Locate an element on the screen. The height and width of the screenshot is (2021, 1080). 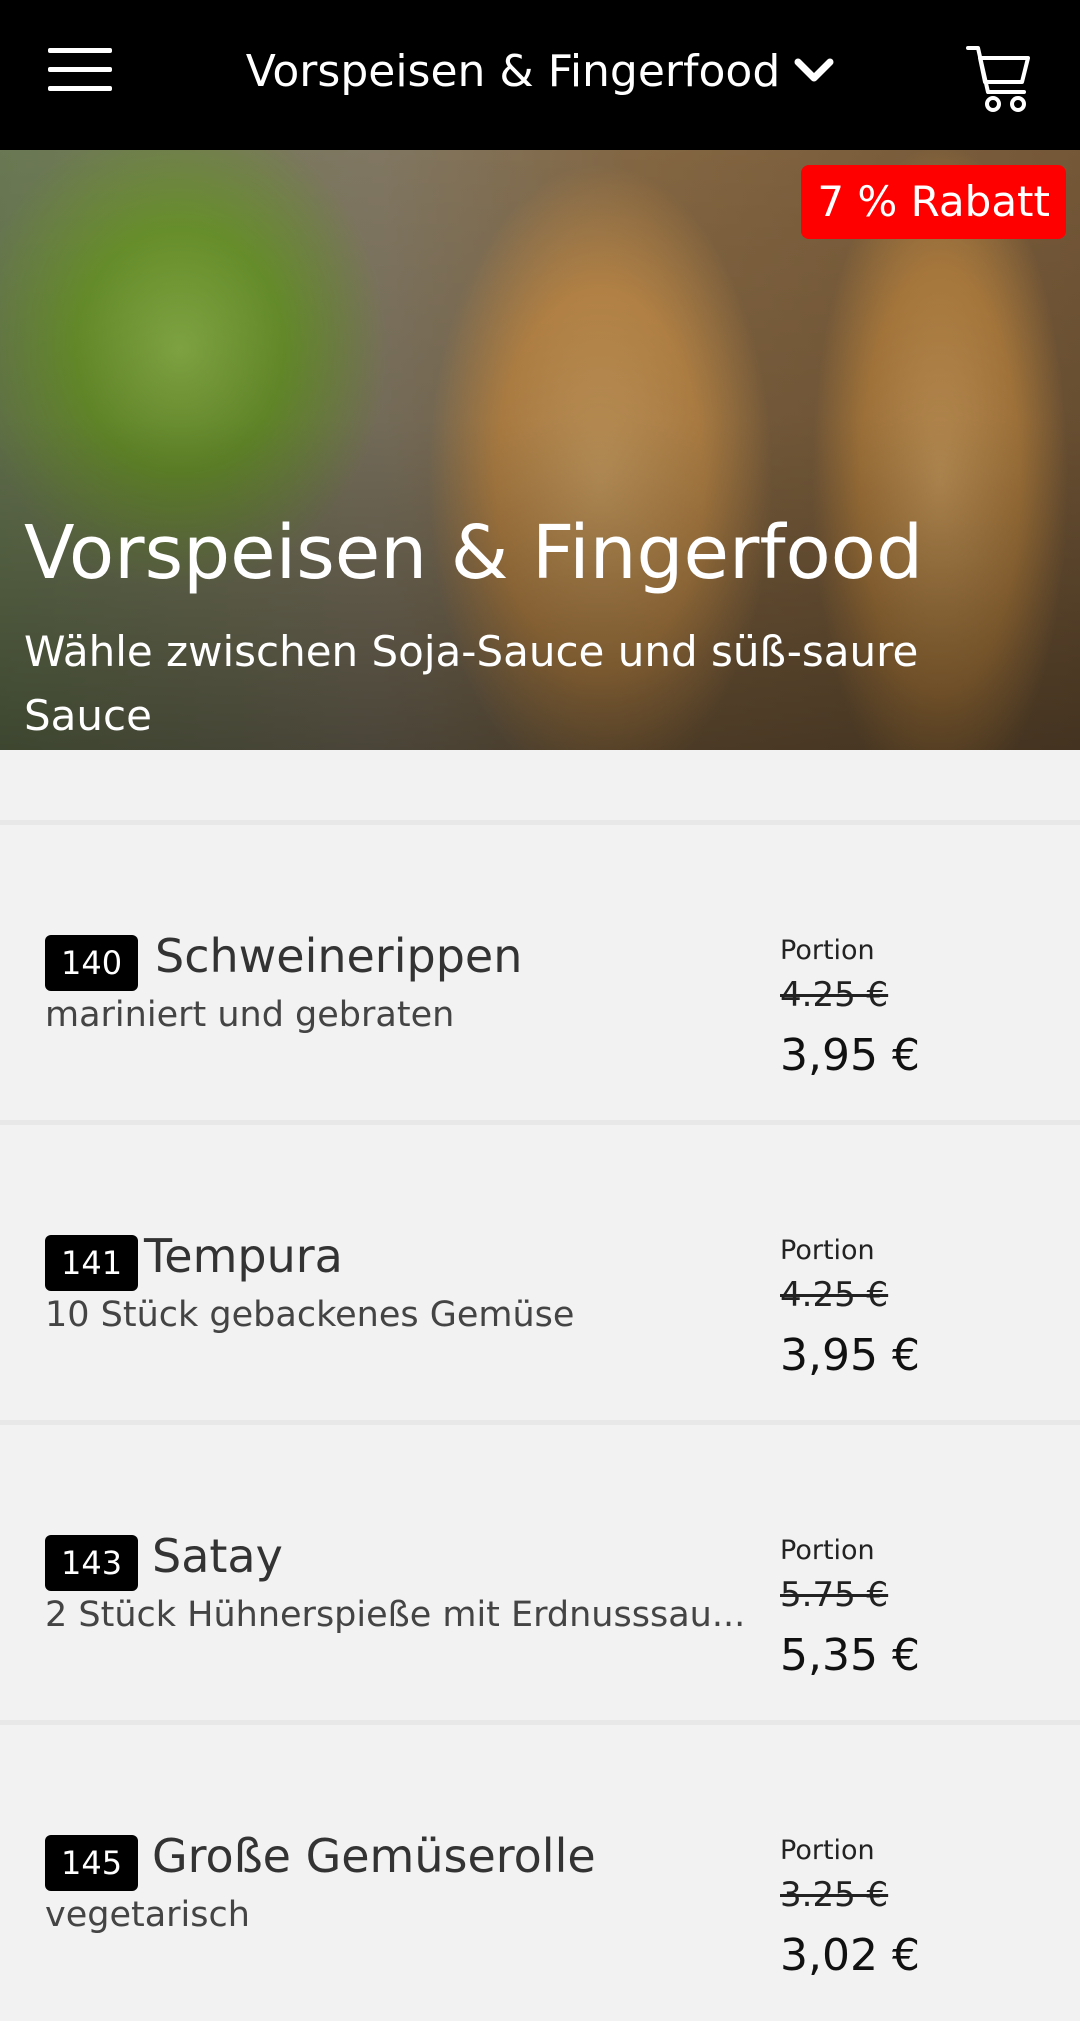
shopping-cart-icon is located at coordinates (999, 79).